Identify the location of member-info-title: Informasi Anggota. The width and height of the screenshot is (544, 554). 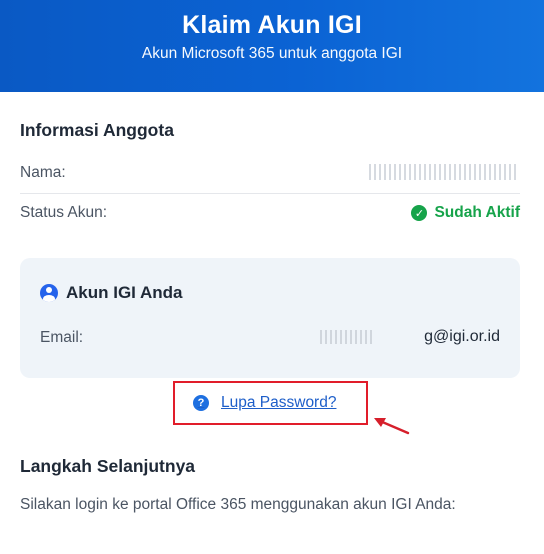
(97, 130).